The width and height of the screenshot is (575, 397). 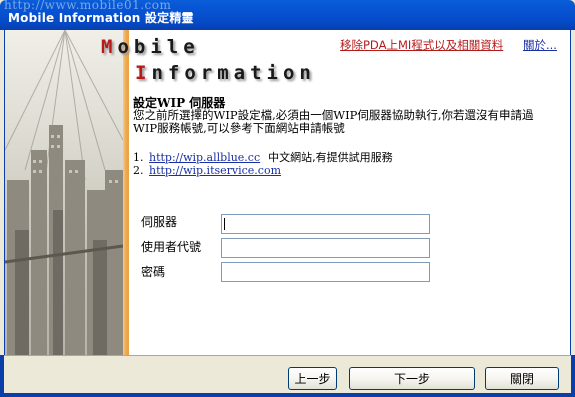 I want to click on server-link-allblue: http://wip.allblue.cc, so click(x=204, y=157).